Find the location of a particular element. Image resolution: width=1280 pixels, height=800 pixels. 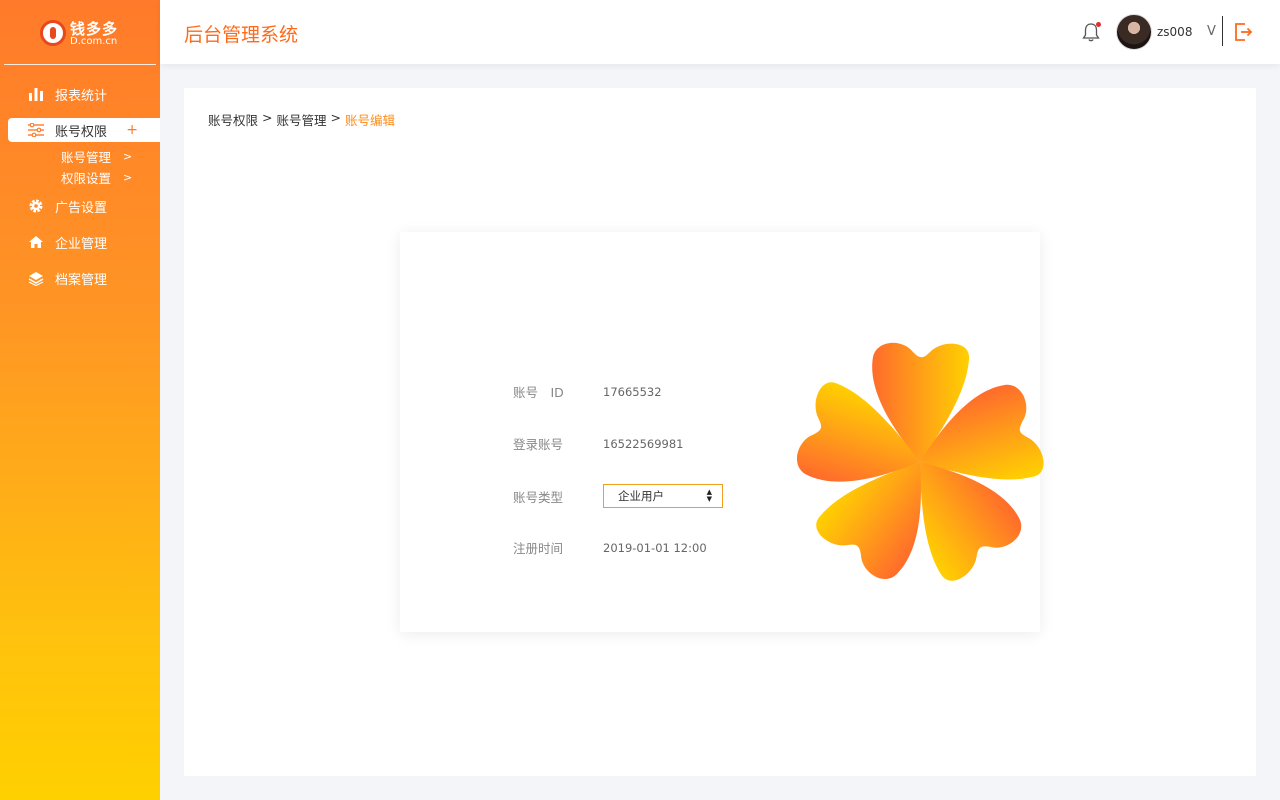

form-row-login-account: 登录账号 16522569981 is located at coordinates (598, 443).